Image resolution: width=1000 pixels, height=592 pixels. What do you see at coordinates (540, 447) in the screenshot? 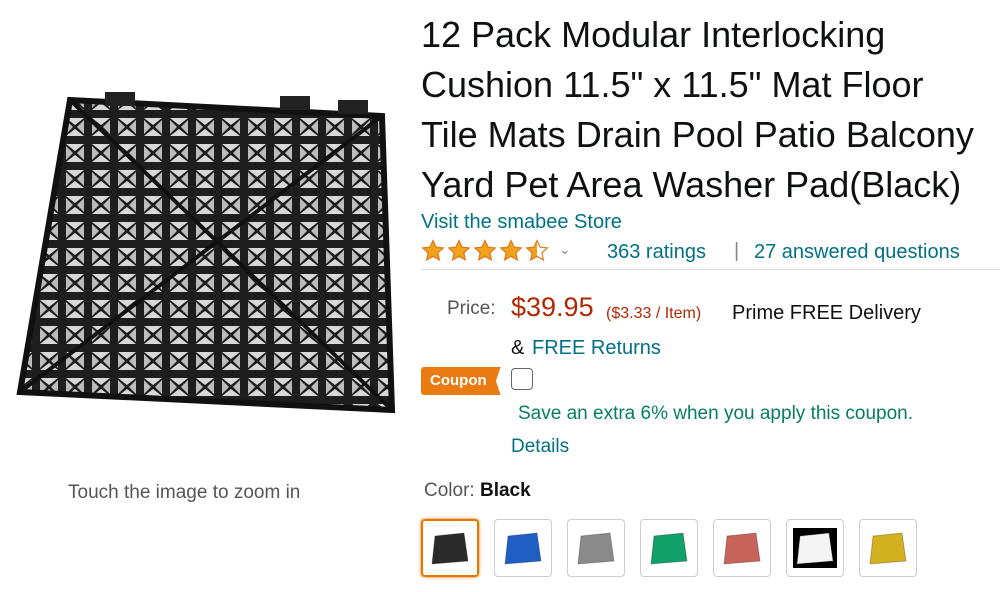
I see `coupon-details-link: Details` at bounding box center [540, 447].